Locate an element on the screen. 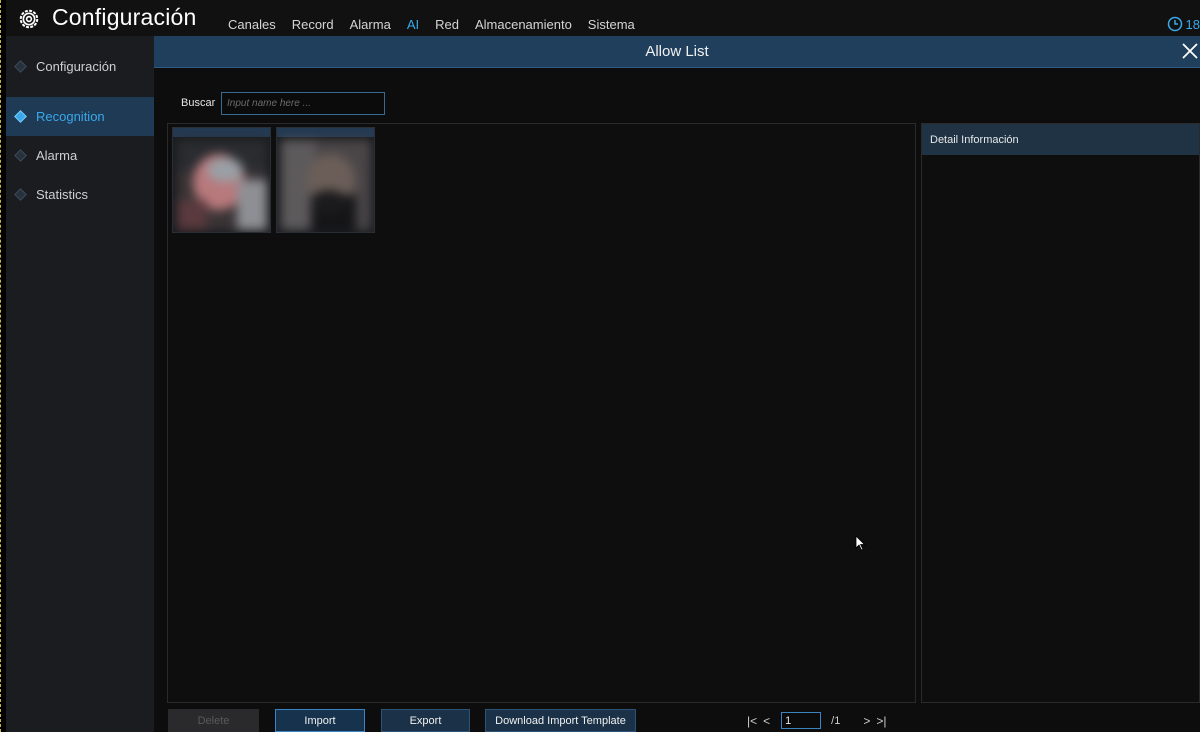  clock-time: 18 is located at coordinates (1192, 24).